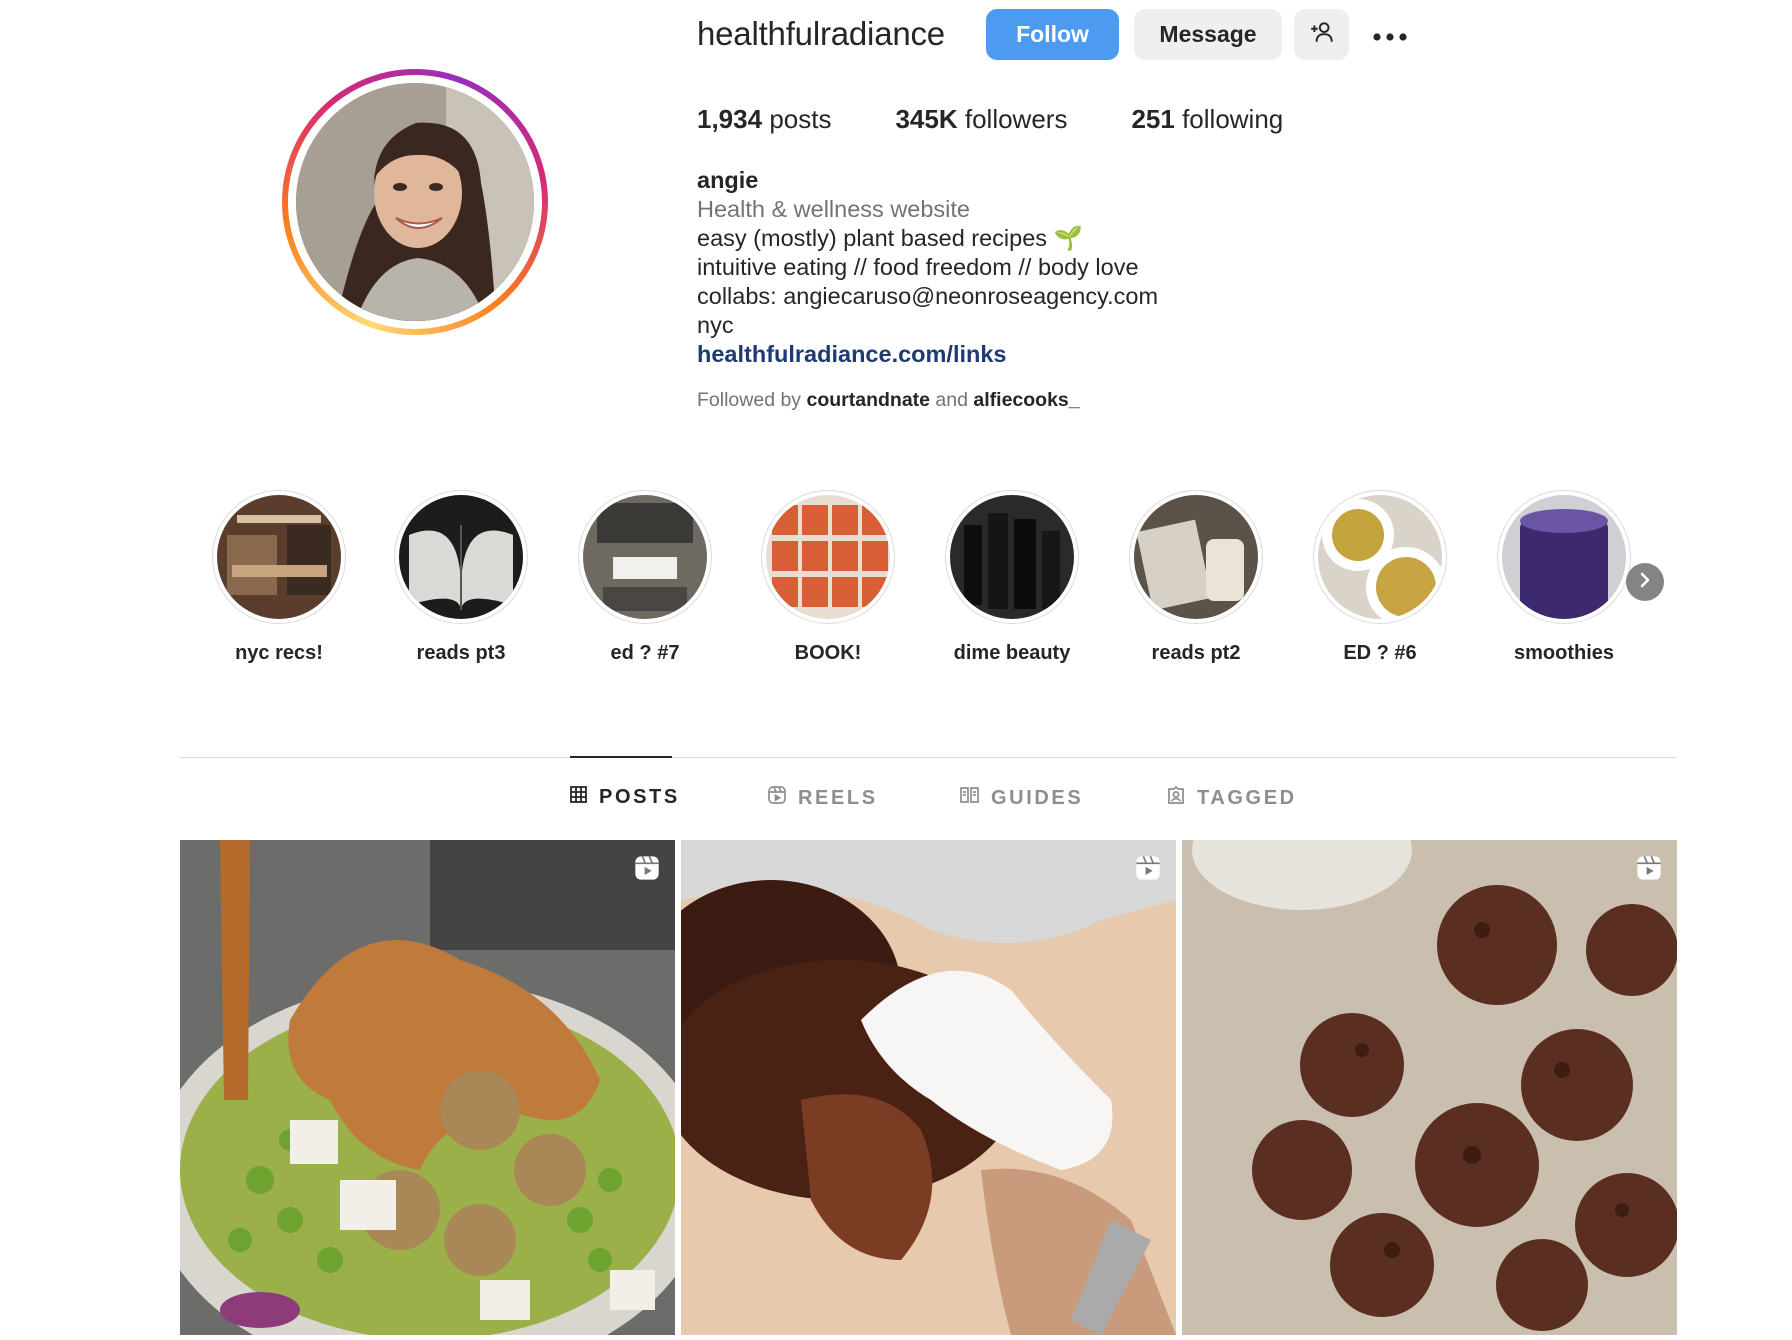 The width and height of the screenshot is (1792, 1340). Describe the element at coordinates (764, 119) in the screenshot. I see `posts-stat: 1,934 posts` at that location.